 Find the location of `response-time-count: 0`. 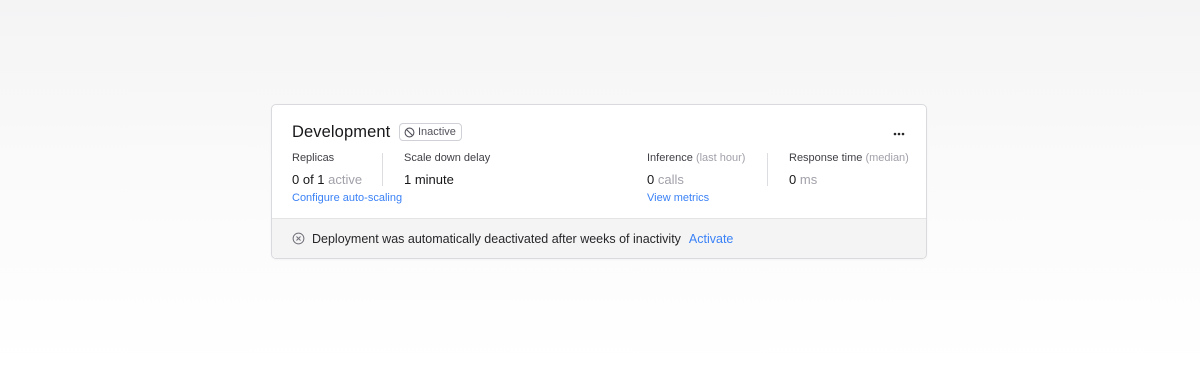

response-time-count: 0 is located at coordinates (793, 179).